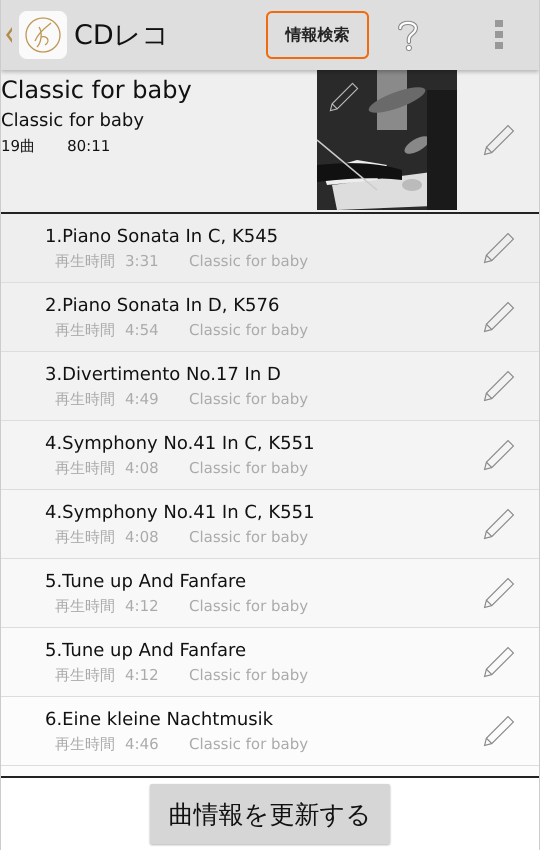 Image resolution: width=540 pixels, height=850 pixels. I want to click on track-row: 1.Piano Sonata In C, K545 再生時間 3:31 Classic for baby, so click(270, 248).